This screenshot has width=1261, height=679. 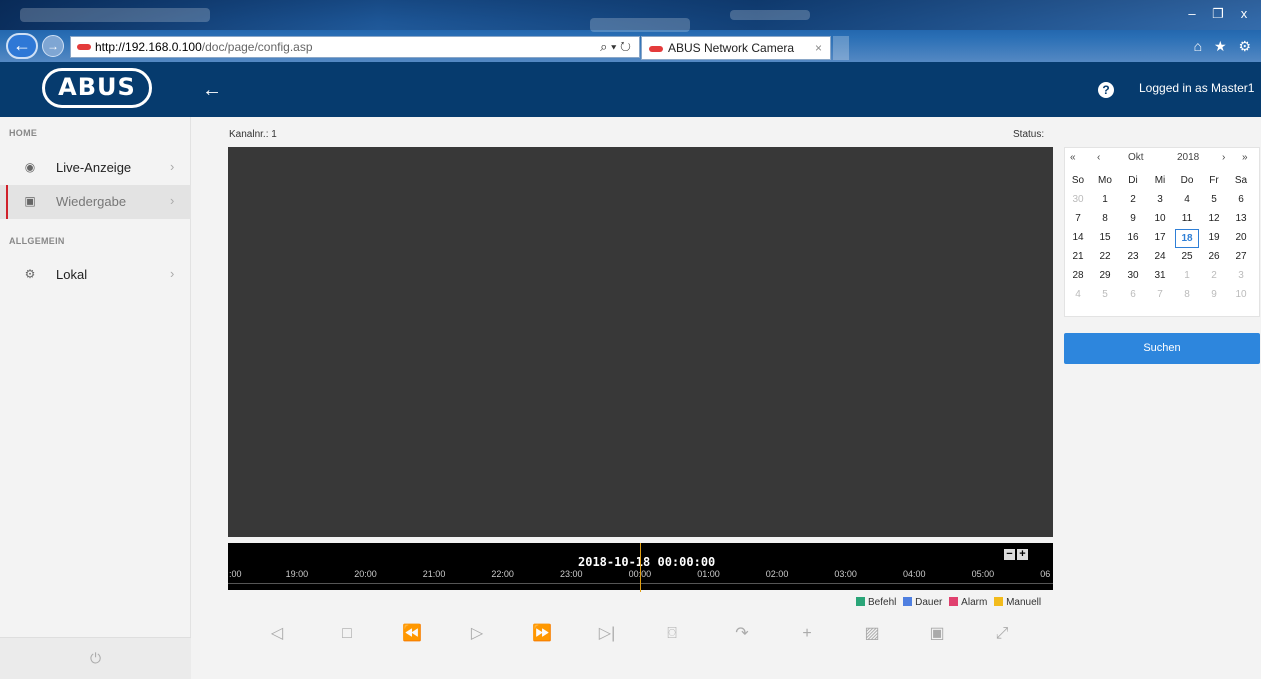 What do you see at coordinates (818, 48) in the screenshot?
I see `tab-close-icon: ×` at bounding box center [818, 48].